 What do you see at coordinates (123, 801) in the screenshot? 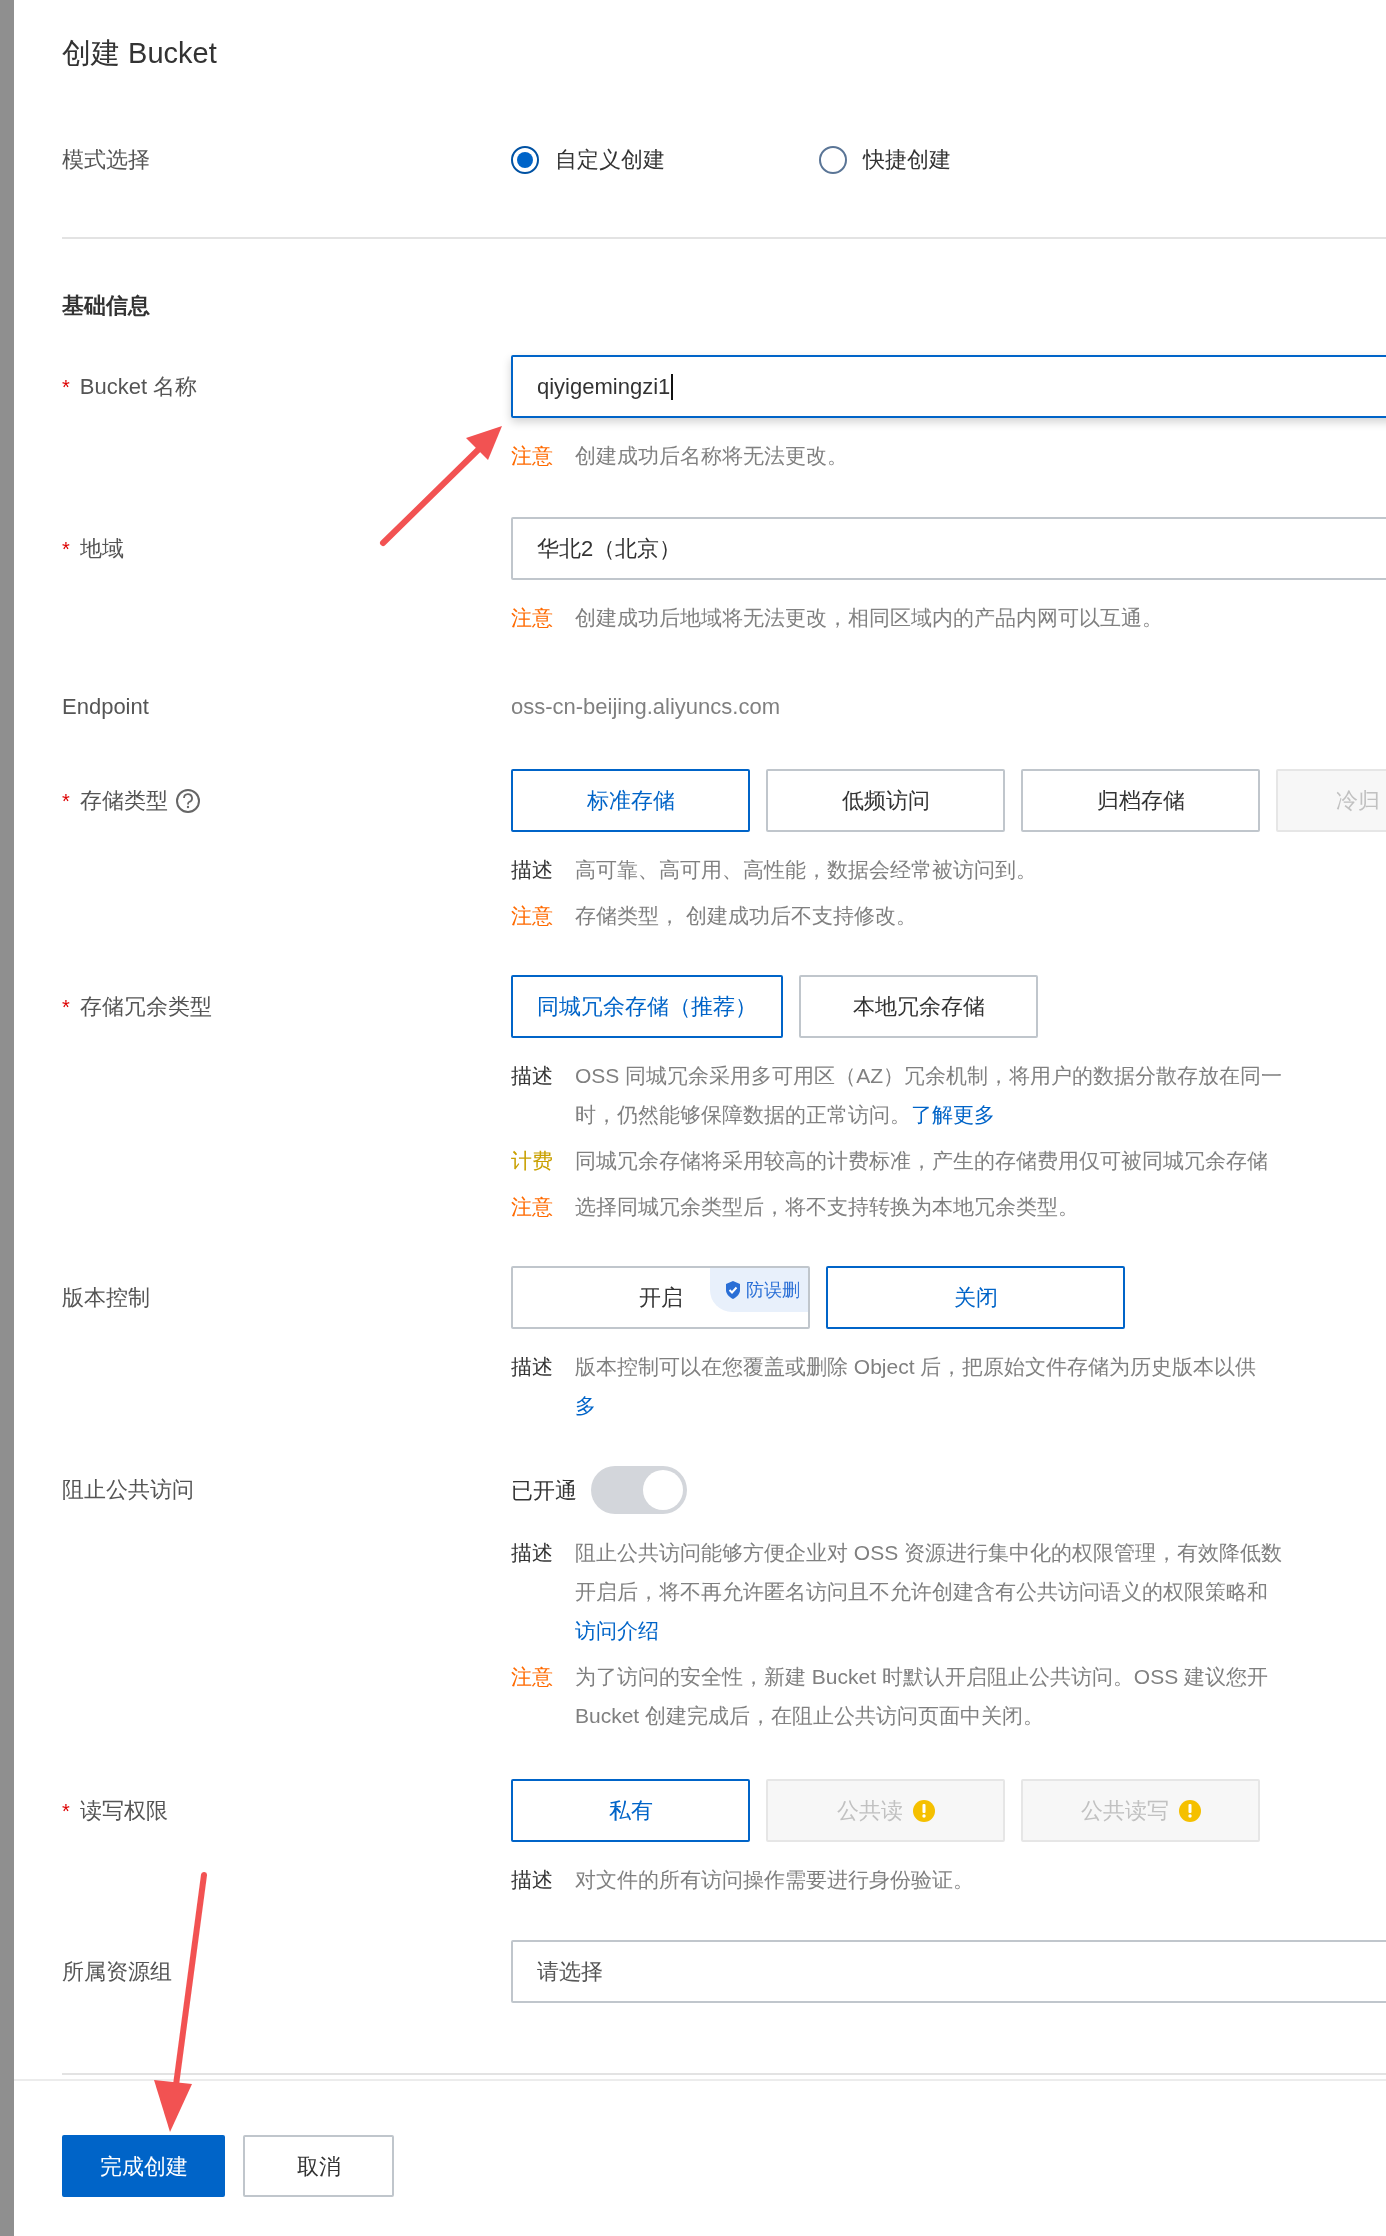
I see `field-label: 存储类型` at bounding box center [123, 801].